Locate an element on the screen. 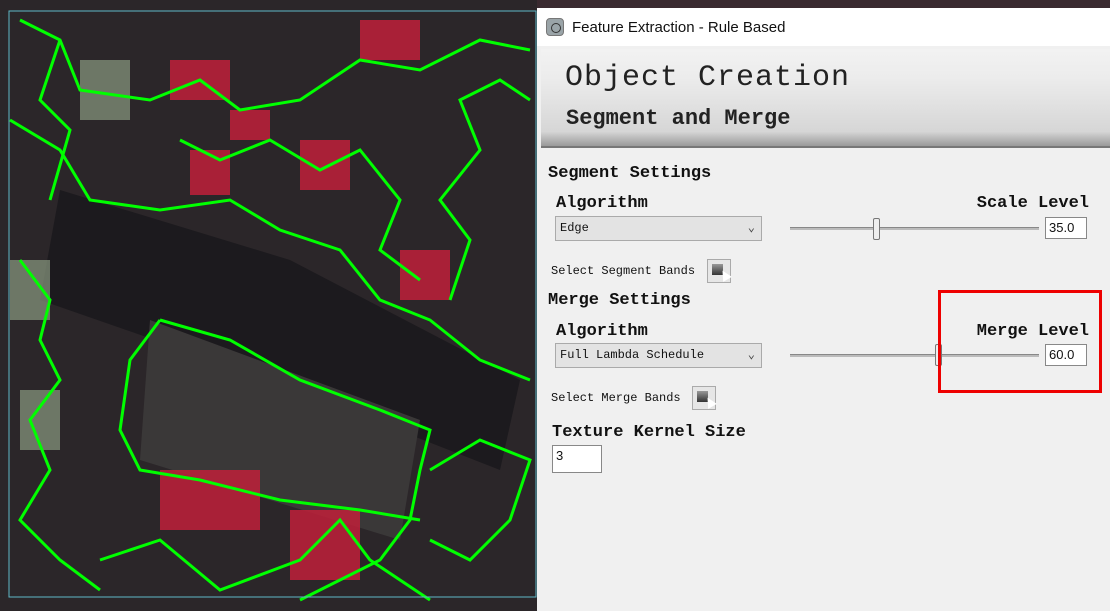 This screenshot has height=611, width=1110. scale-level-label: Scale Level is located at coordinates (1032, 203).